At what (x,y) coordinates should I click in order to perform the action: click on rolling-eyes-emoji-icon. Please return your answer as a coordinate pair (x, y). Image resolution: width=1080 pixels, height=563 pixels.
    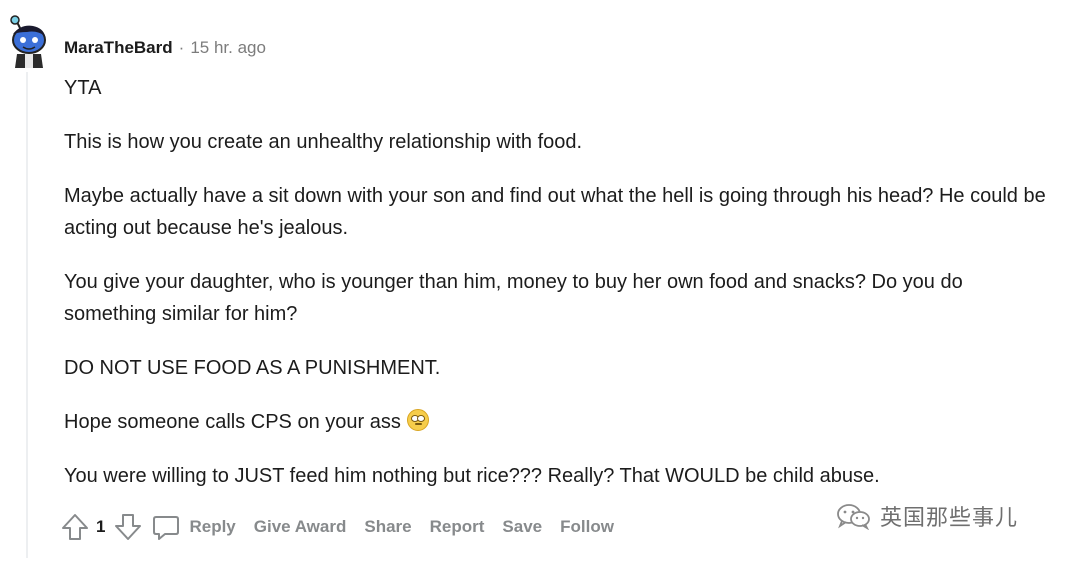
    Looking at the image, I should click on (417, 420).